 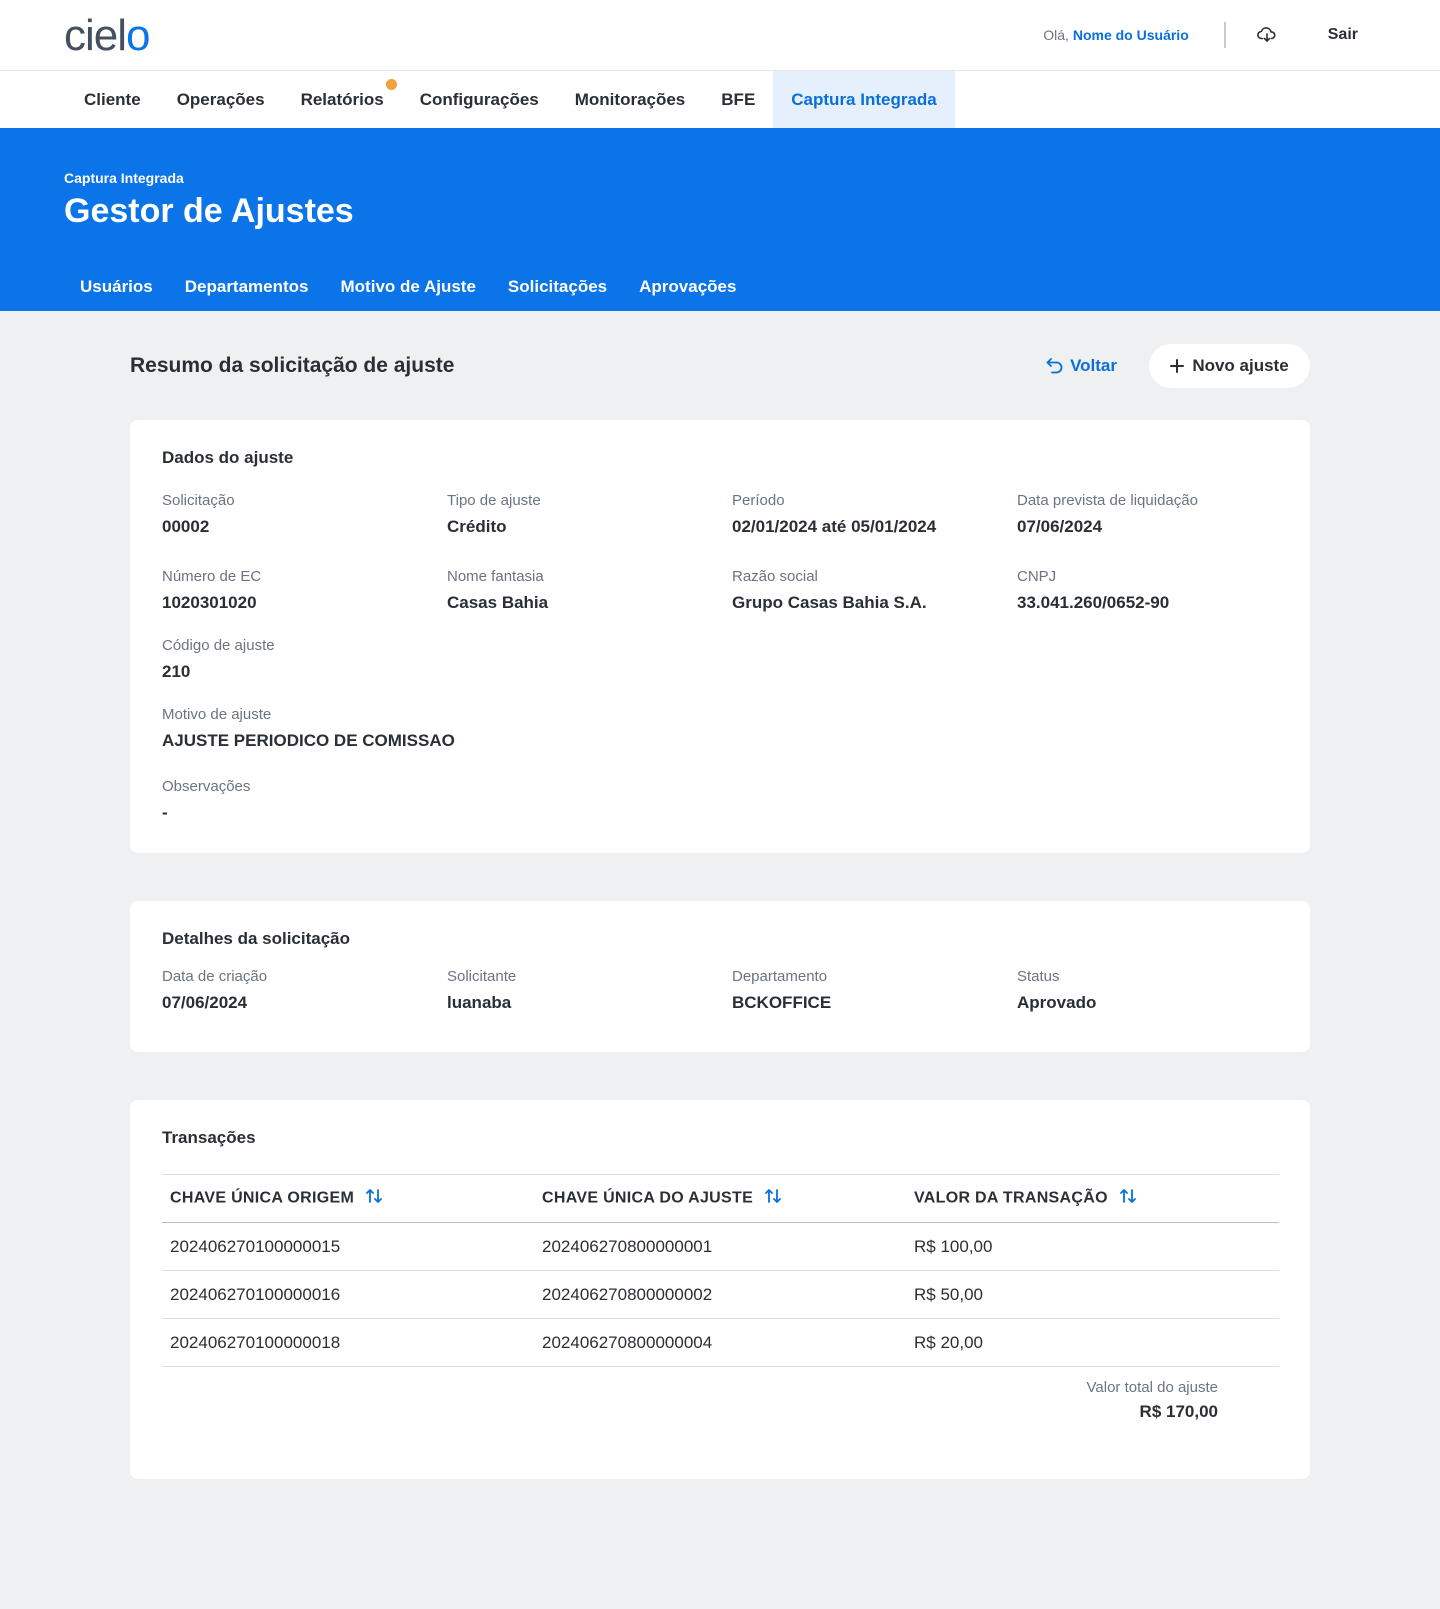 I want to click on field-value: -, so click(x=165, y=812).